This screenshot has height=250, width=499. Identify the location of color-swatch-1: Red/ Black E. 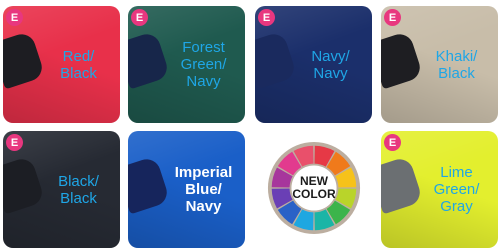
(61, 64).